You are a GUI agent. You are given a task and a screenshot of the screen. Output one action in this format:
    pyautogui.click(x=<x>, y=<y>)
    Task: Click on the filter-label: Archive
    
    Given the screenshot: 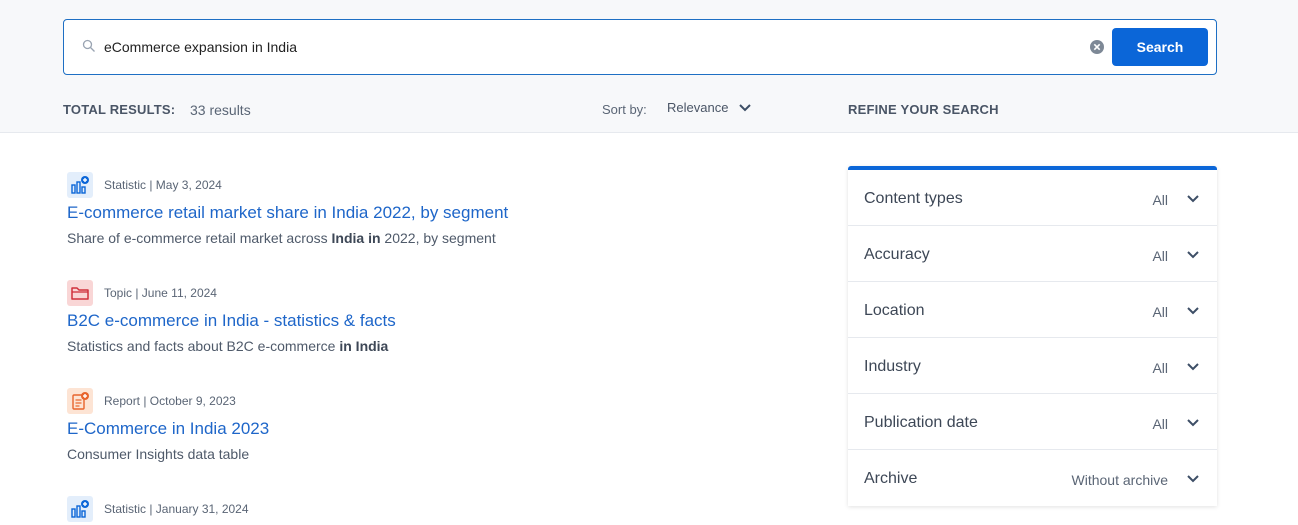 What is the action you would take?
    pyautogui.click(x=891, y=478)
    